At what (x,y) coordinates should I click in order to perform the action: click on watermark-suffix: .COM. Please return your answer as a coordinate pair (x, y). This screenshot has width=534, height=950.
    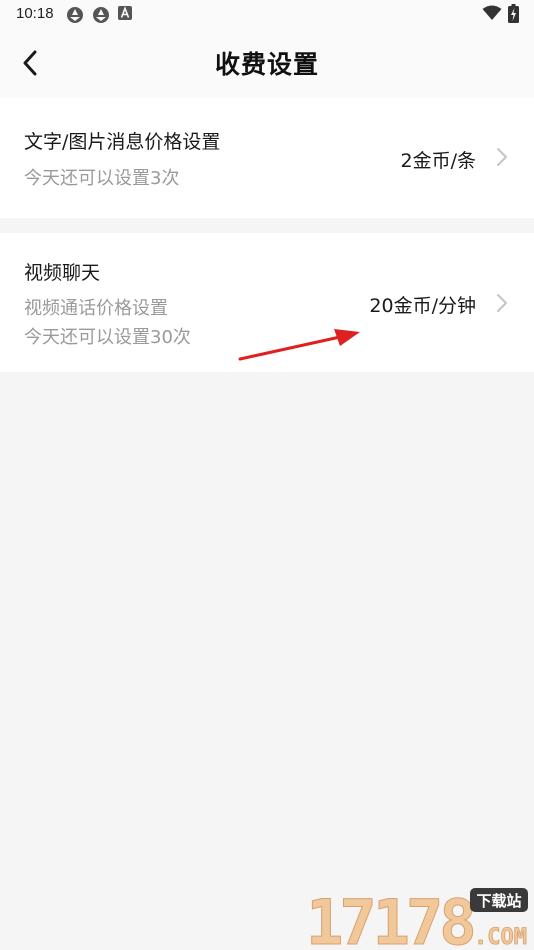
    Looking at the image, I should click on (500, 937).